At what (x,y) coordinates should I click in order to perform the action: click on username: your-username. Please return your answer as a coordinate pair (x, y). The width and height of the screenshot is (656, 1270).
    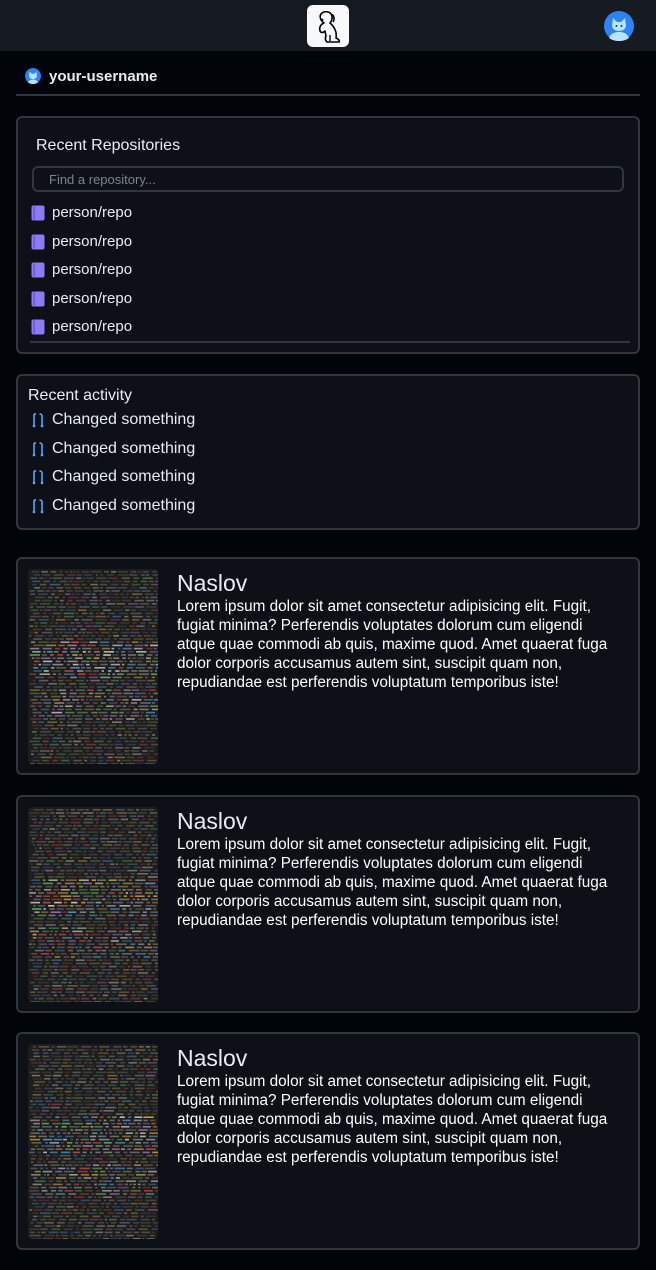
    Looking at the image, I should click on (103, 76).